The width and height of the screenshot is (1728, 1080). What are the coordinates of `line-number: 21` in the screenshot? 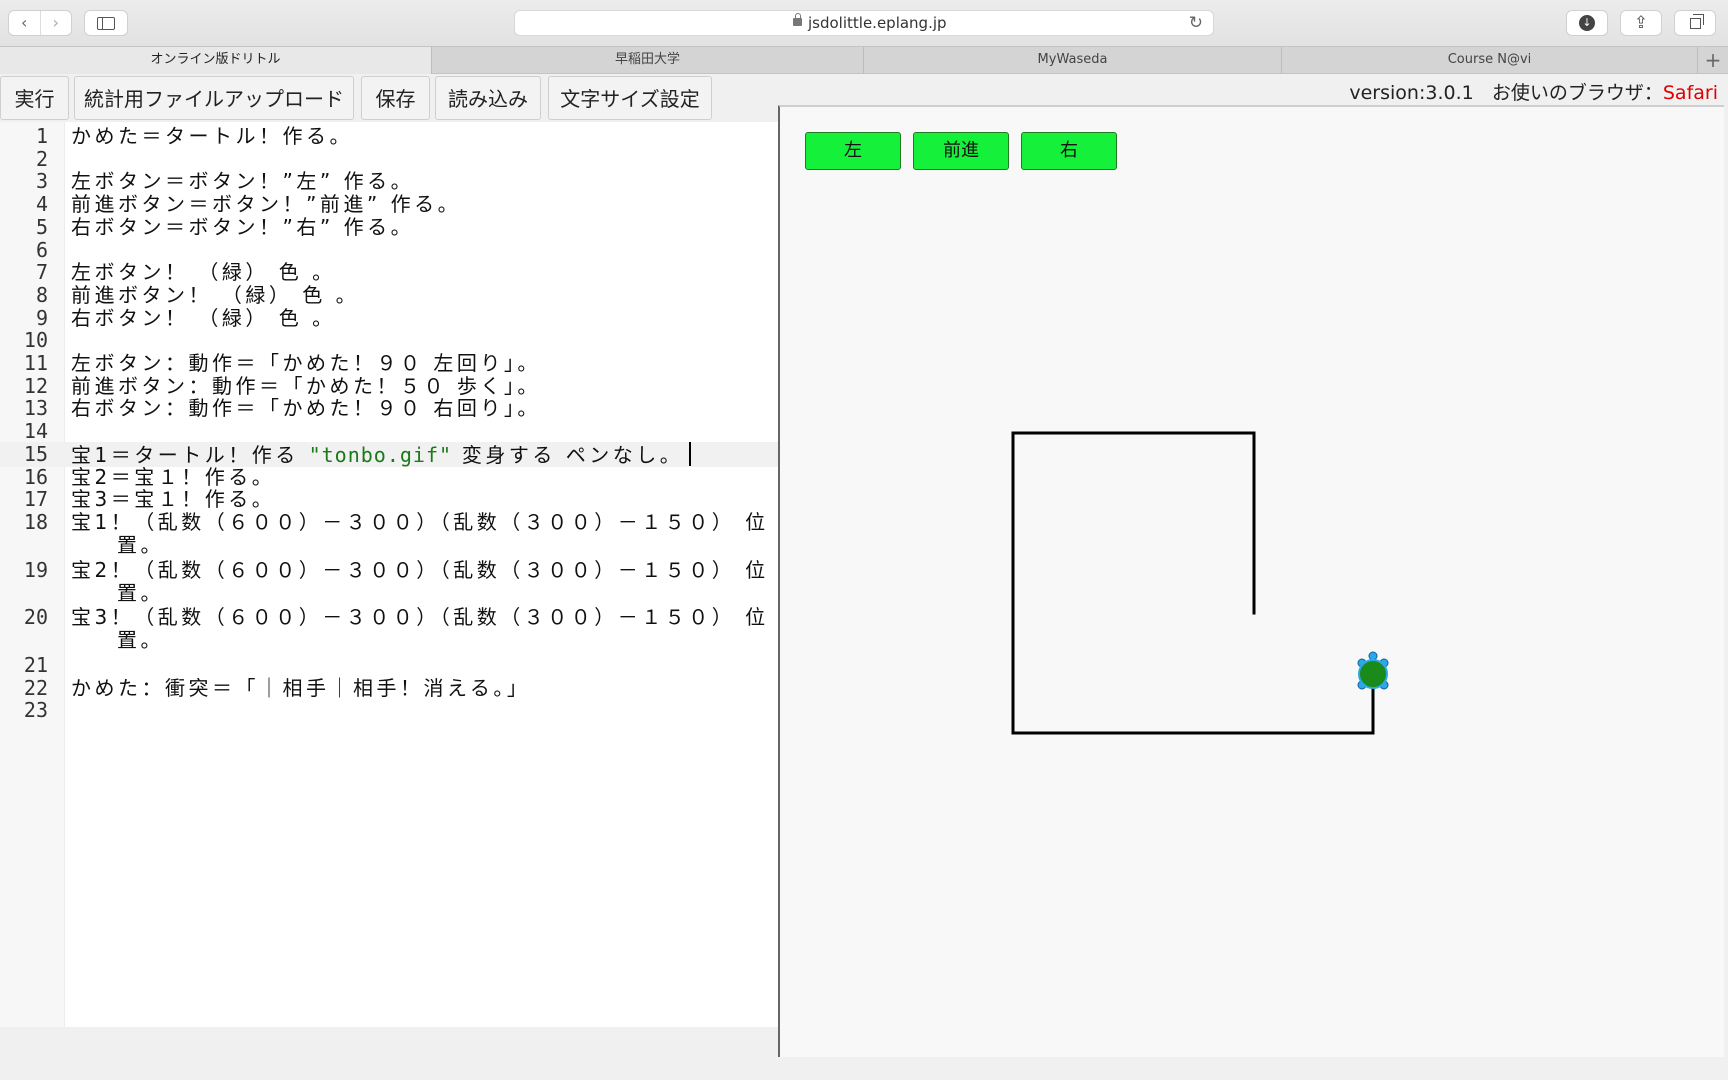 It's located at (35, 665).